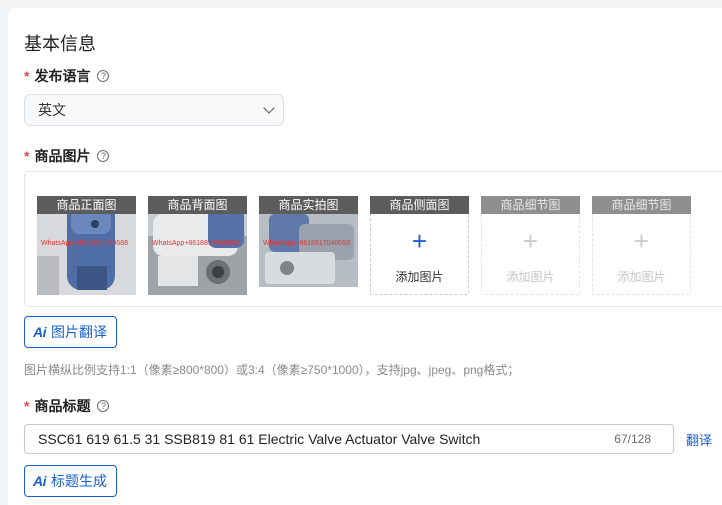  Describe the element at coordinates (154, 110) in the screenshot. I see `language-select: 英文` at that location.